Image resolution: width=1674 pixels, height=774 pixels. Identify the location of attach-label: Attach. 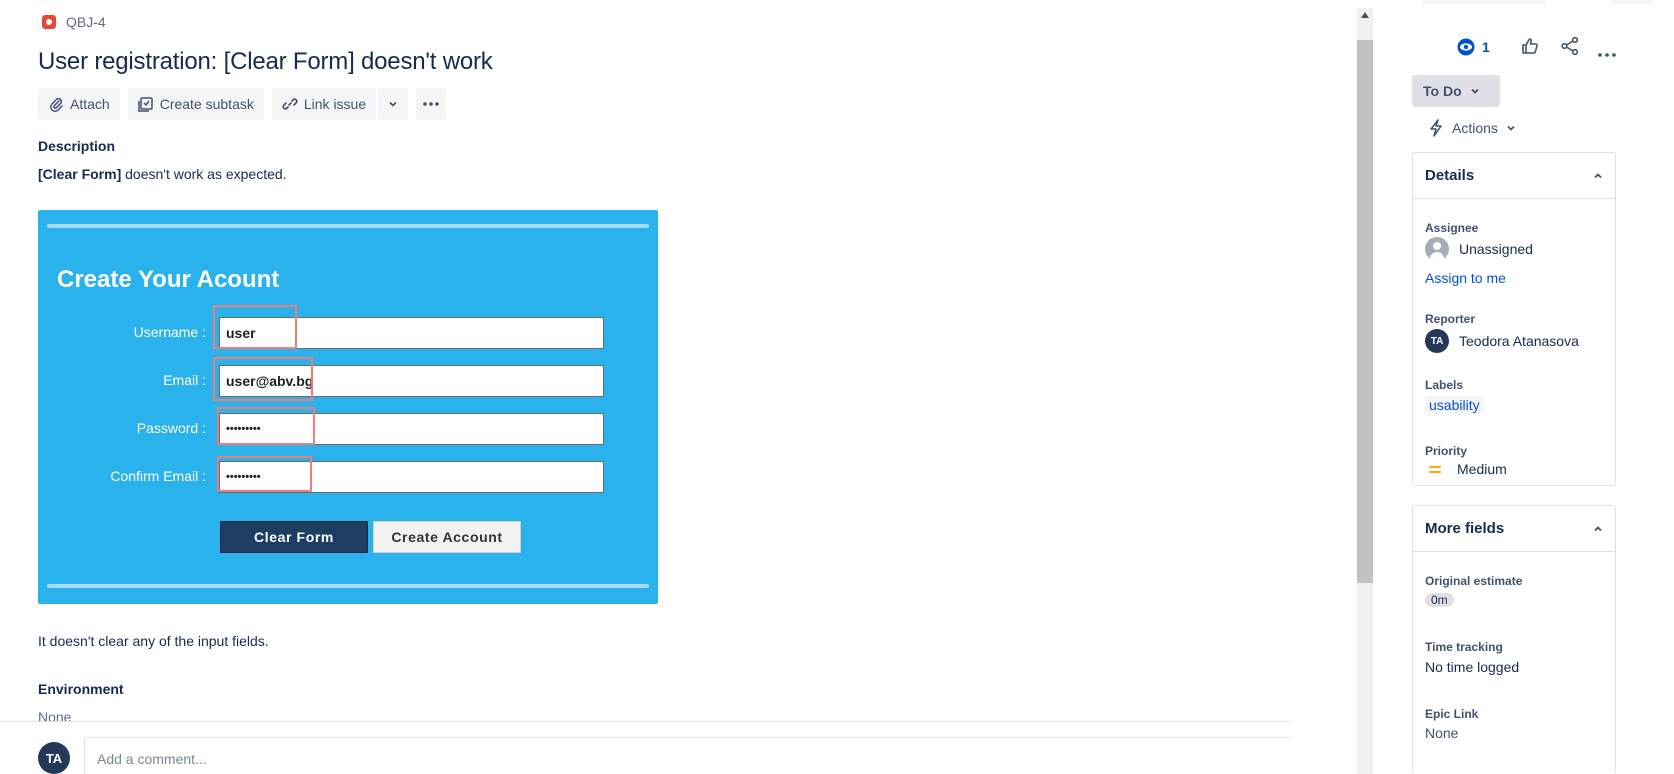
(90, 104).